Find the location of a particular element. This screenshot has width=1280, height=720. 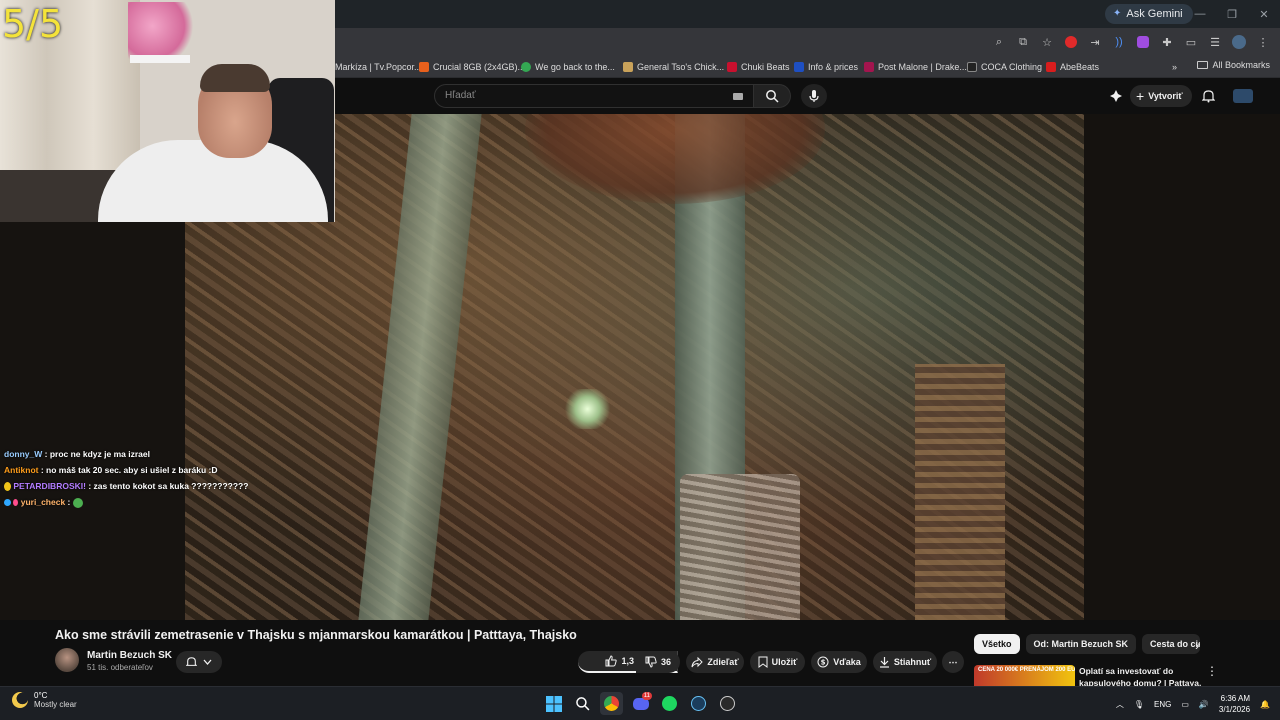

reading-list-icon: ☰ is located at coordinates (1215, 42).